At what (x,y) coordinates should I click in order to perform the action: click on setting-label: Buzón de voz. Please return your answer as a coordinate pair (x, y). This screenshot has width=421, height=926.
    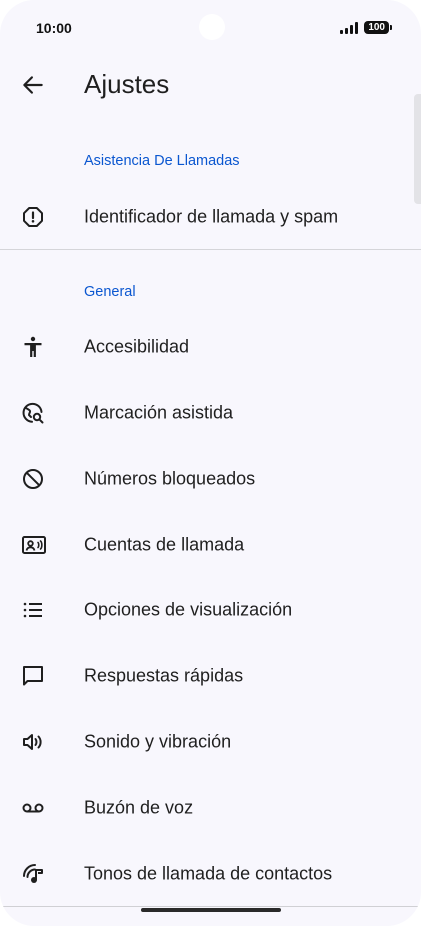
    Looking at the image, I should click on (139, 807).